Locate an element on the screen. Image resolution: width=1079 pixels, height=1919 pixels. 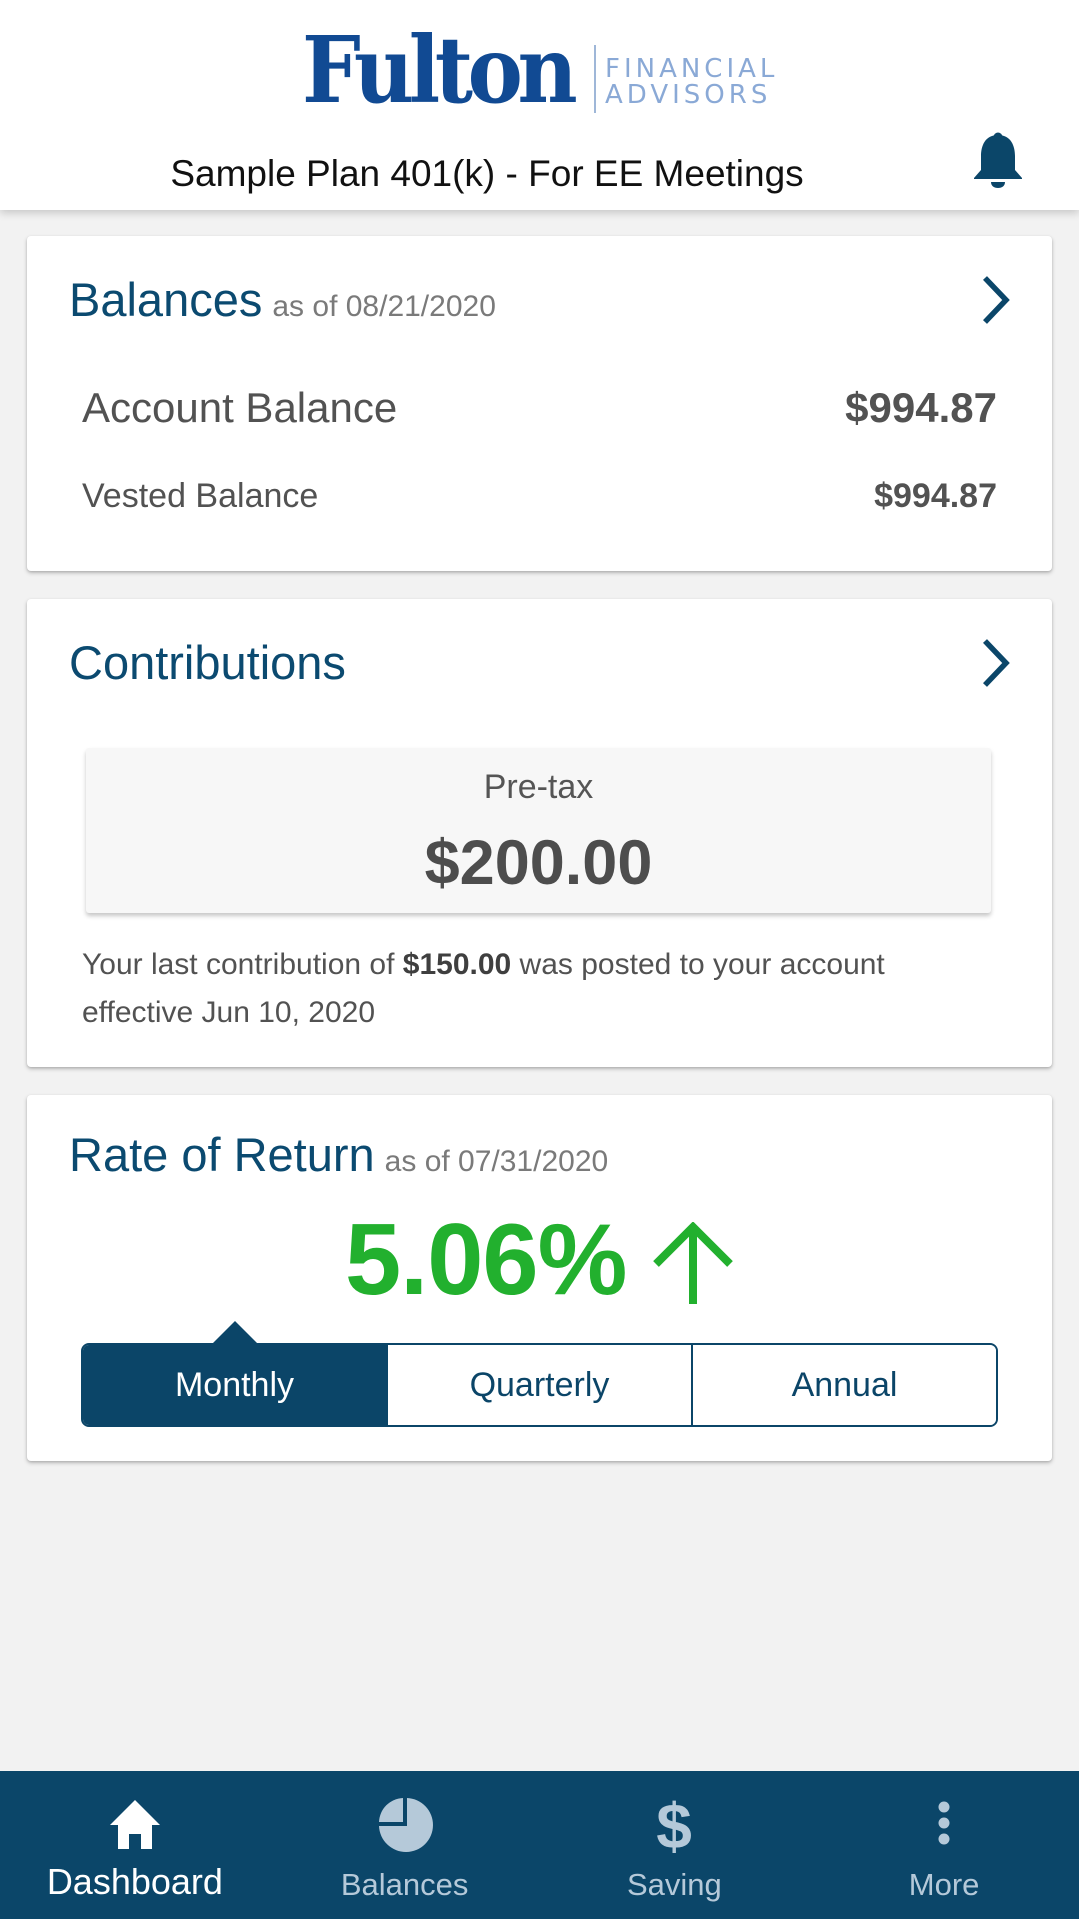
vested-balance-row: Vested Balance $994.87 is located at coordinates (539, 496).